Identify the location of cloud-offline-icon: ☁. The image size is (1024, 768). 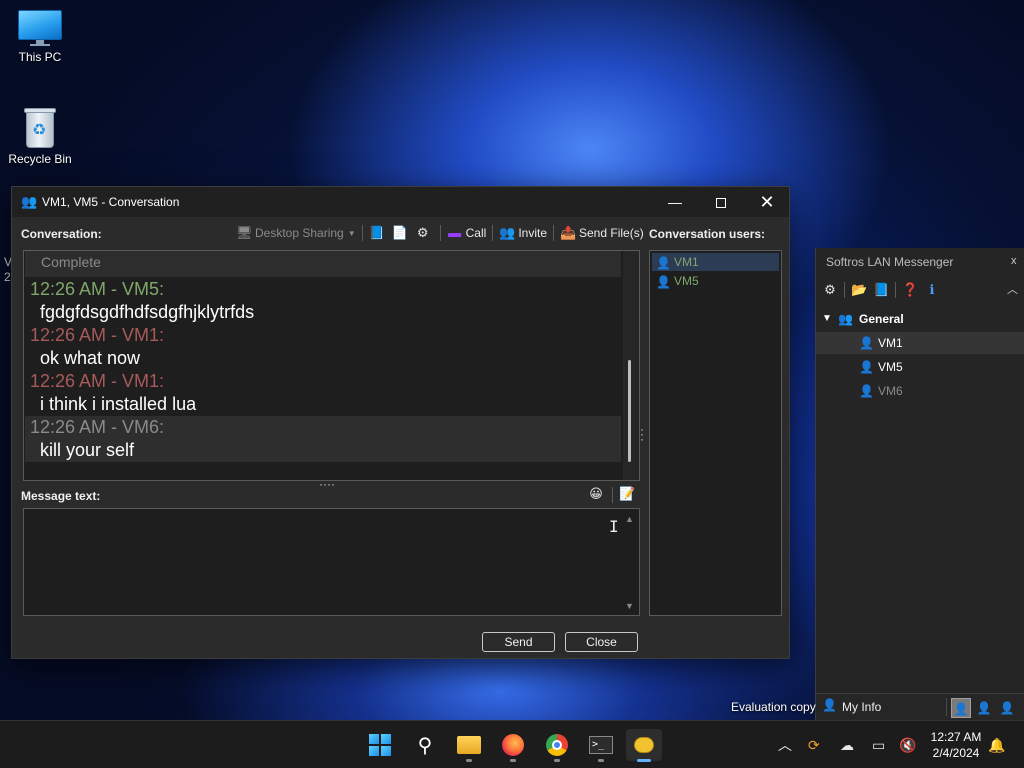
(847, 744).